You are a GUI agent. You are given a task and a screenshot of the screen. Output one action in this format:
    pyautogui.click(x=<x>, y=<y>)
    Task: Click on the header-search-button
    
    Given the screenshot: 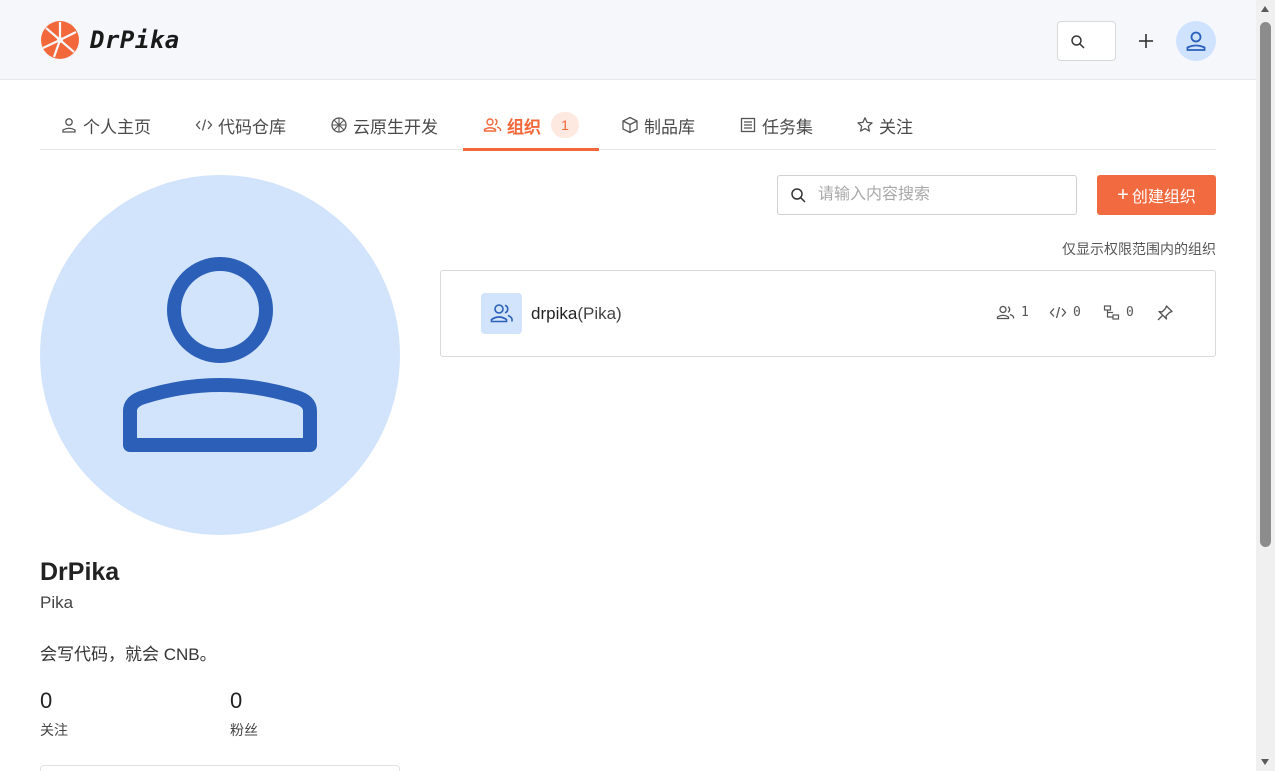 What is the action you would take?
    pyautogui.click(x=1086, y=41)
    